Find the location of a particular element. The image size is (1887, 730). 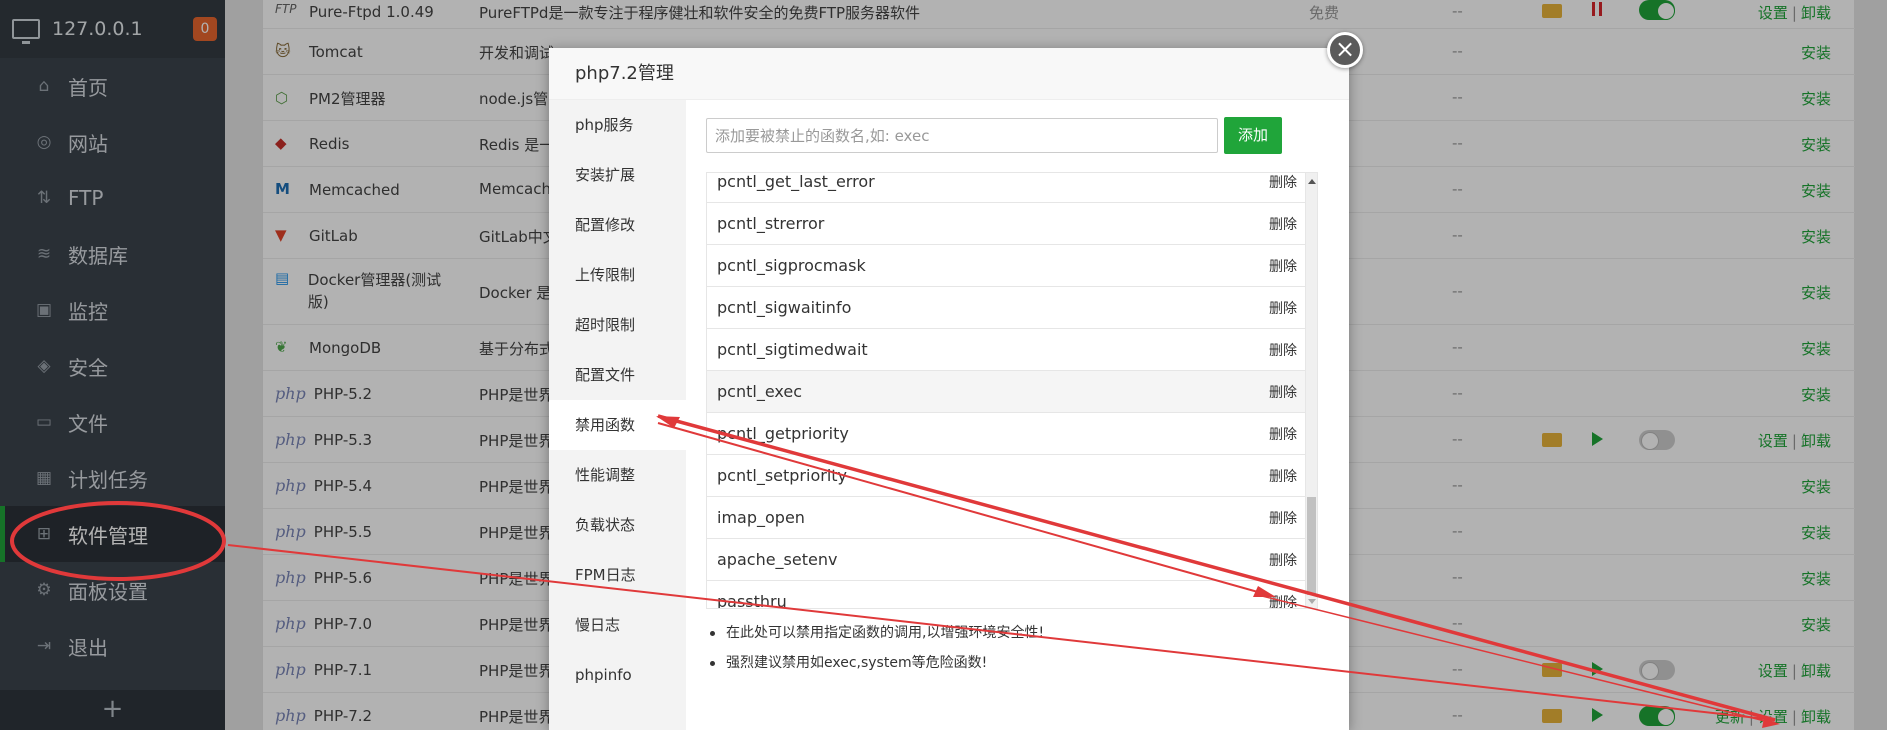

list-item: pcntl_get_last_error 删除 is located at coordinates (1007, 188).